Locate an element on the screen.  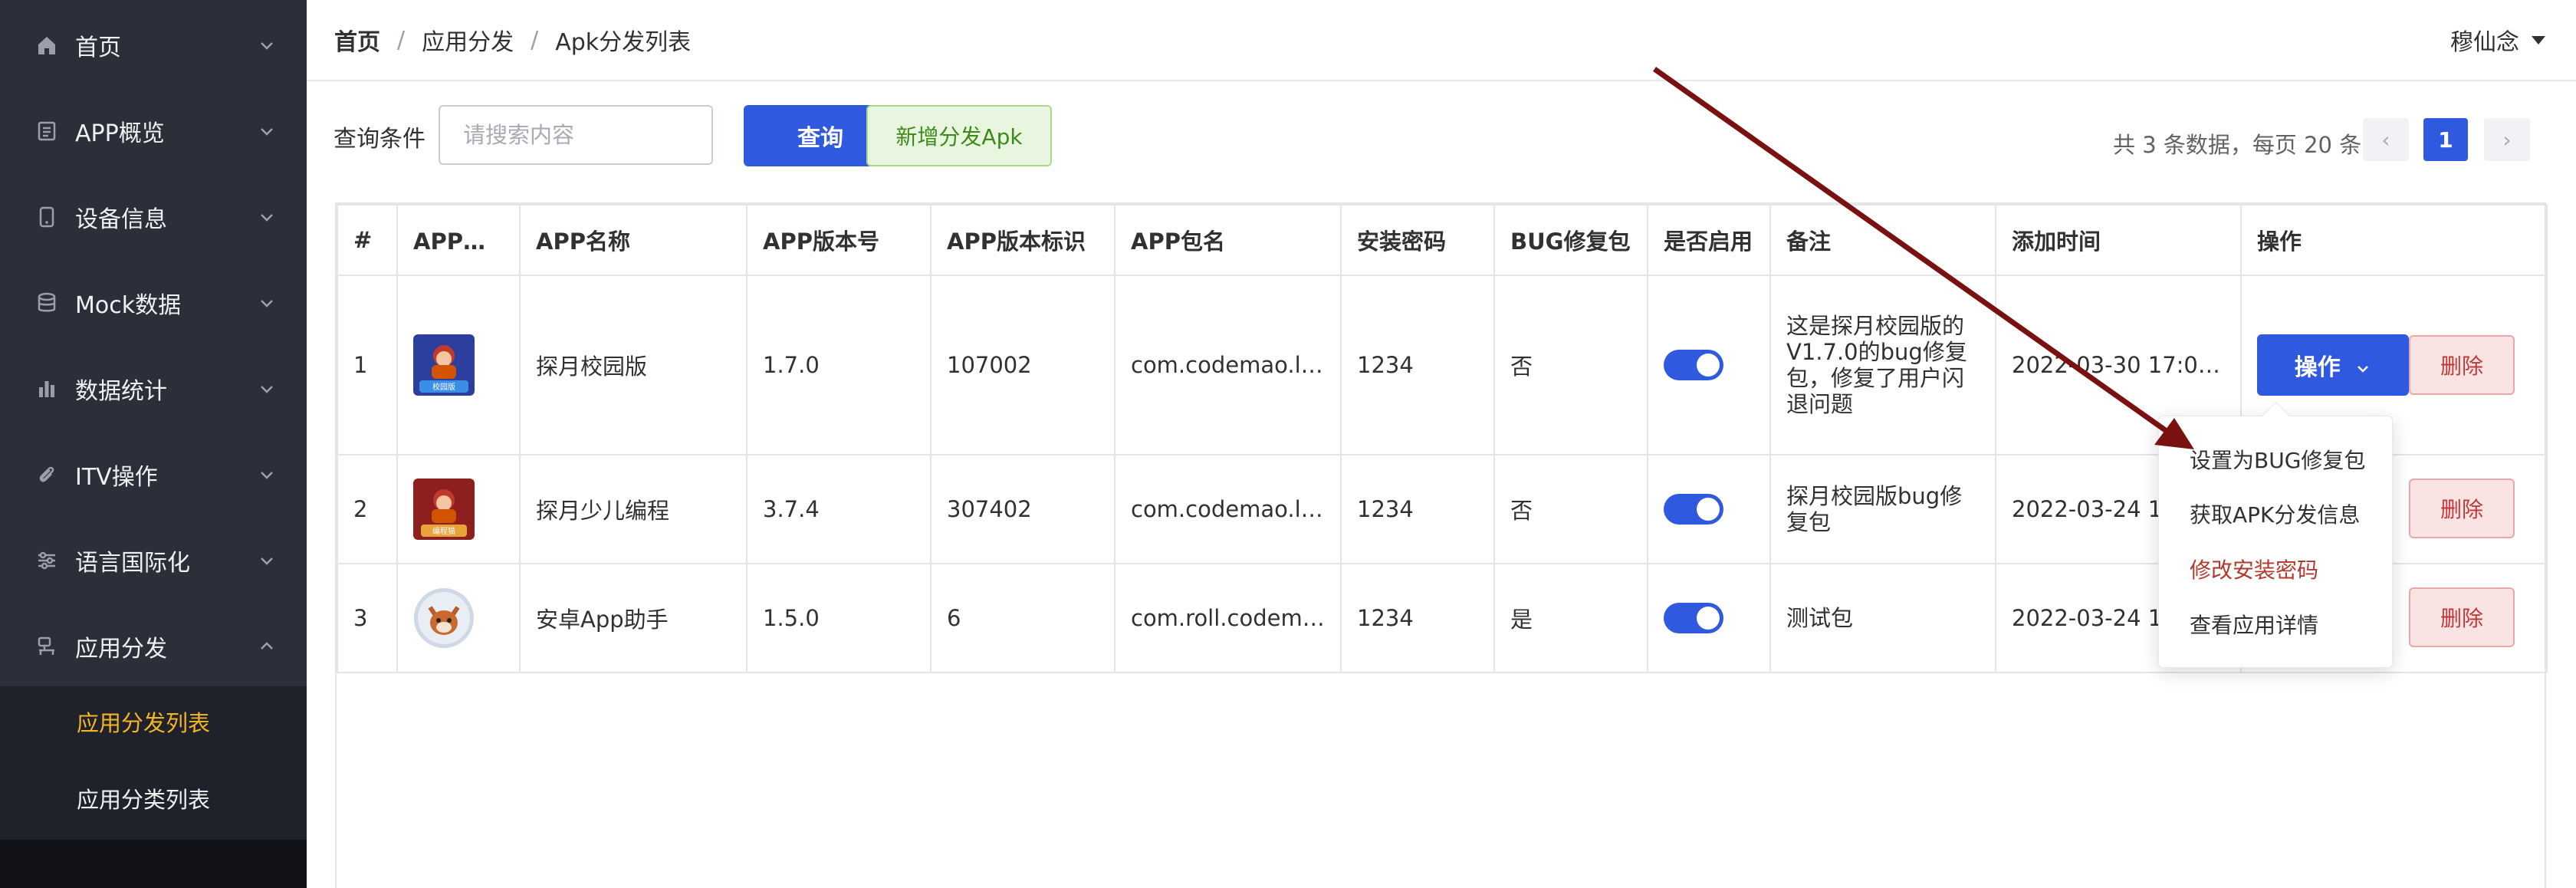
distribute-icon is located at coordinates (46, 646).